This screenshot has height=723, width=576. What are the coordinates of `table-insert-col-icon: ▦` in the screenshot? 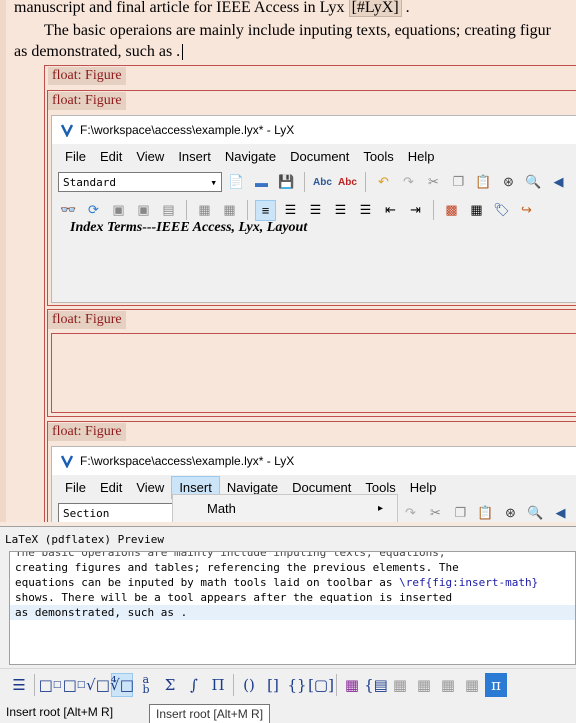 It's located at (424, 685).